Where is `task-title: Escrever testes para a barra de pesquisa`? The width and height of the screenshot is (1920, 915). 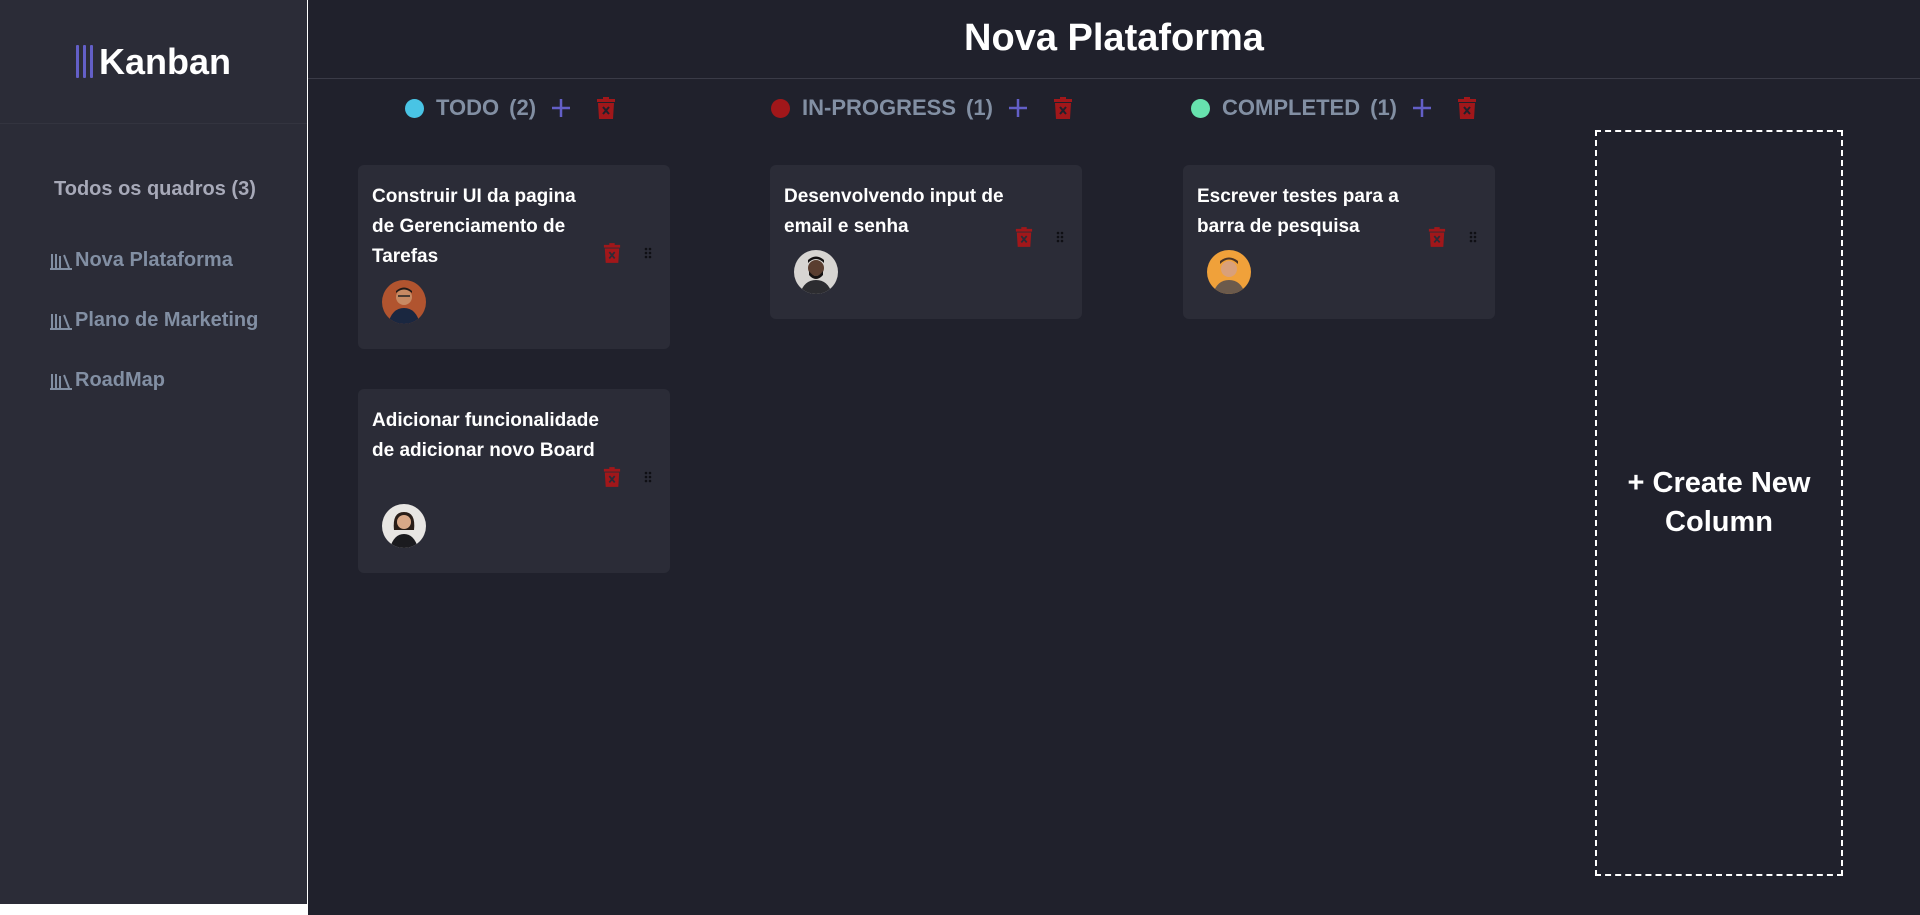 task-title: Escrever testes para a barra de pesquisa is located at coordinates (1298, 211).